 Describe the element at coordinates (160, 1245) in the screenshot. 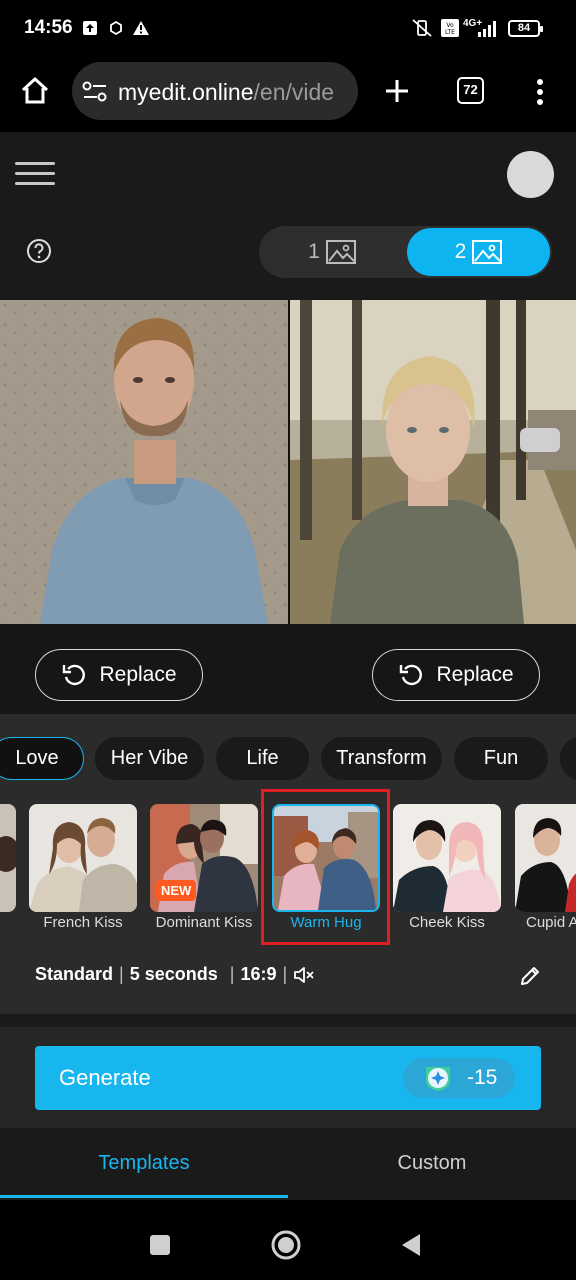

I see `recents-icon` at that location.